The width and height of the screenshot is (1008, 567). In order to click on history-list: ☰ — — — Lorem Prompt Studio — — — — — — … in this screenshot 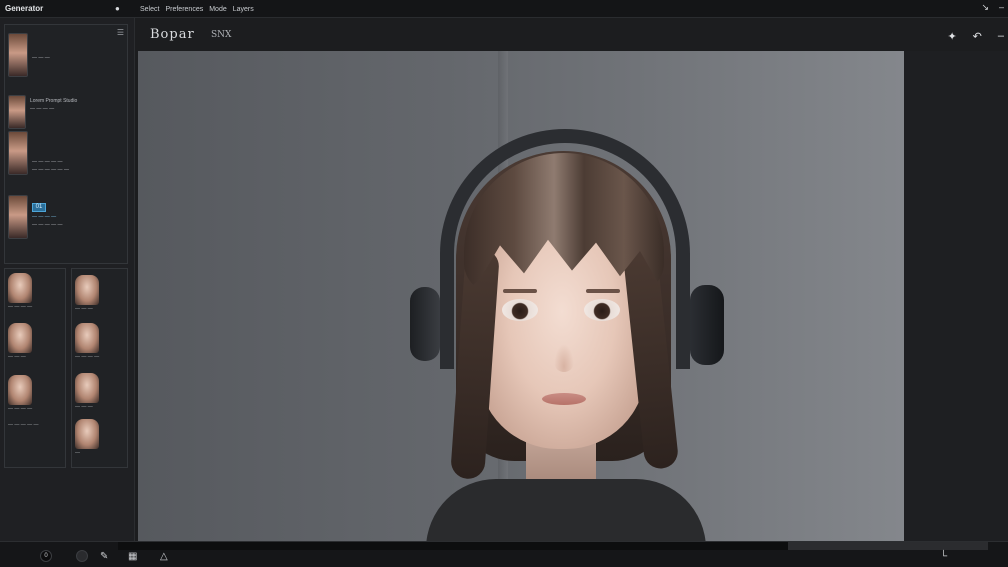, I will do `click(66, 144)`.